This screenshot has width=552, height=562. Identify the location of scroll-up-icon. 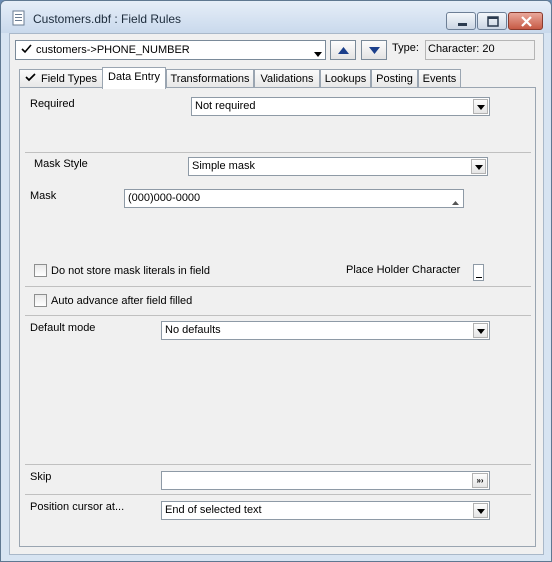
(455, 202).